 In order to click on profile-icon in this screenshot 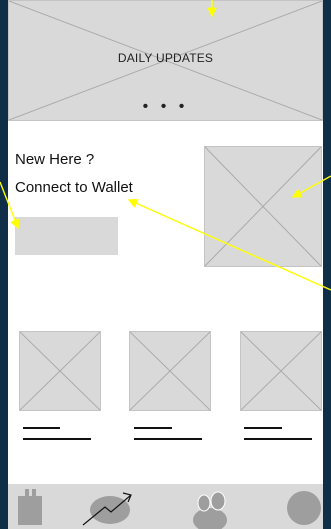, I will do `click(304, 508)`.